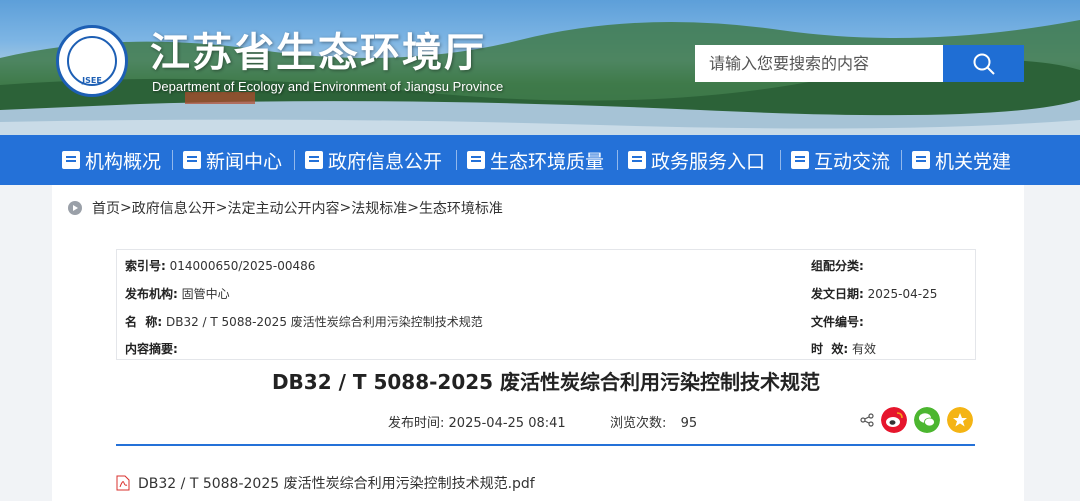 Image resolution: width=1080 pixels, height=501 pixels. I want to click on meta-org-value: 固管中心, so click(205, 294).